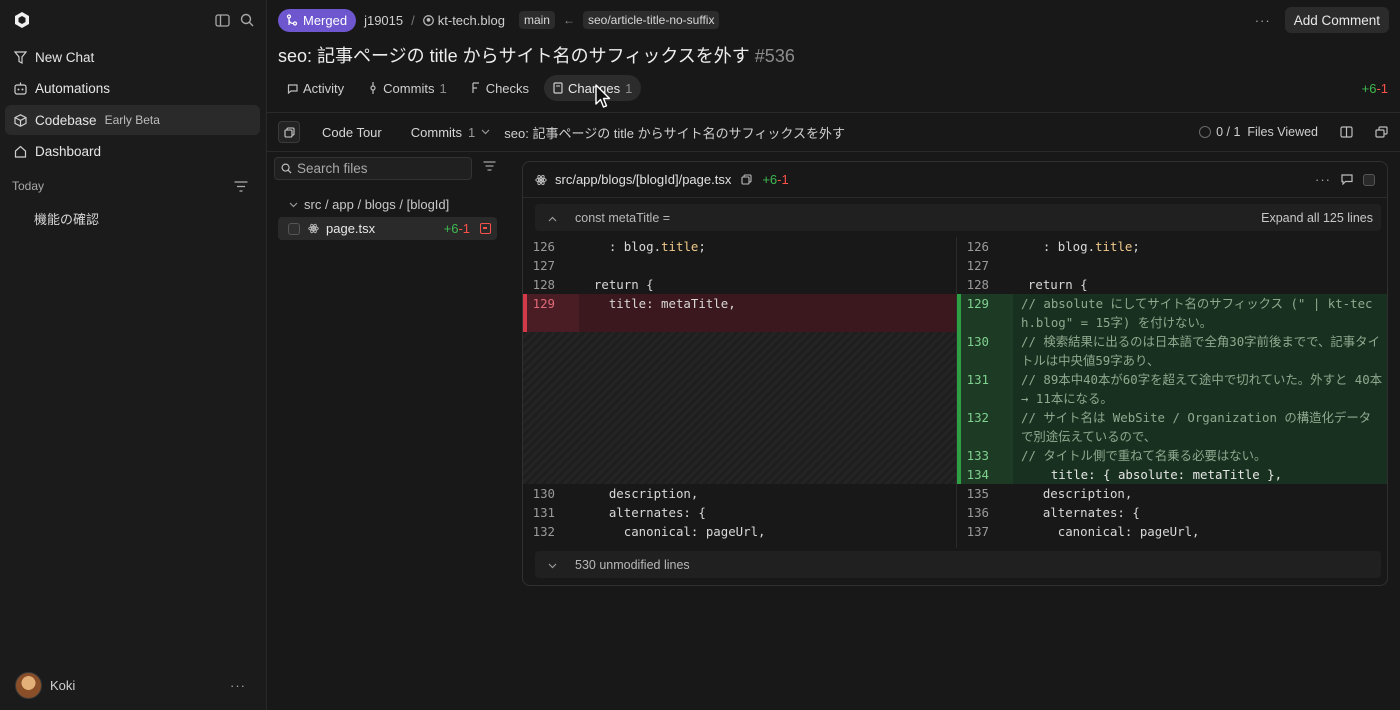 Image resolution: width=1400 pixels, height=710 pixels. Describe the element at coordinates (639, 493) in the screenshot. I see `code-text: description,` at that location.